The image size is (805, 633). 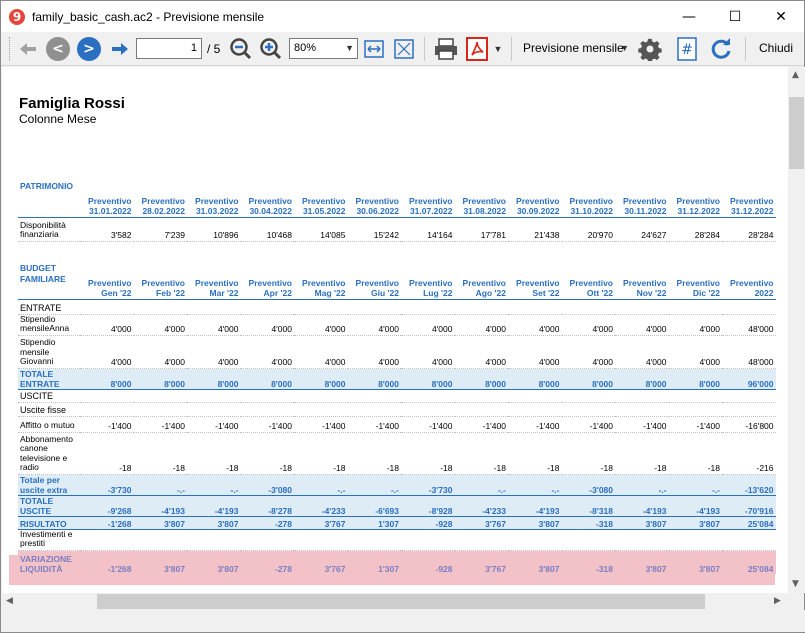 What do you see at coordinates (776, 48) in the screenshot?
I see `close-report-button: Chiudi` at bounding box center [776, 48].